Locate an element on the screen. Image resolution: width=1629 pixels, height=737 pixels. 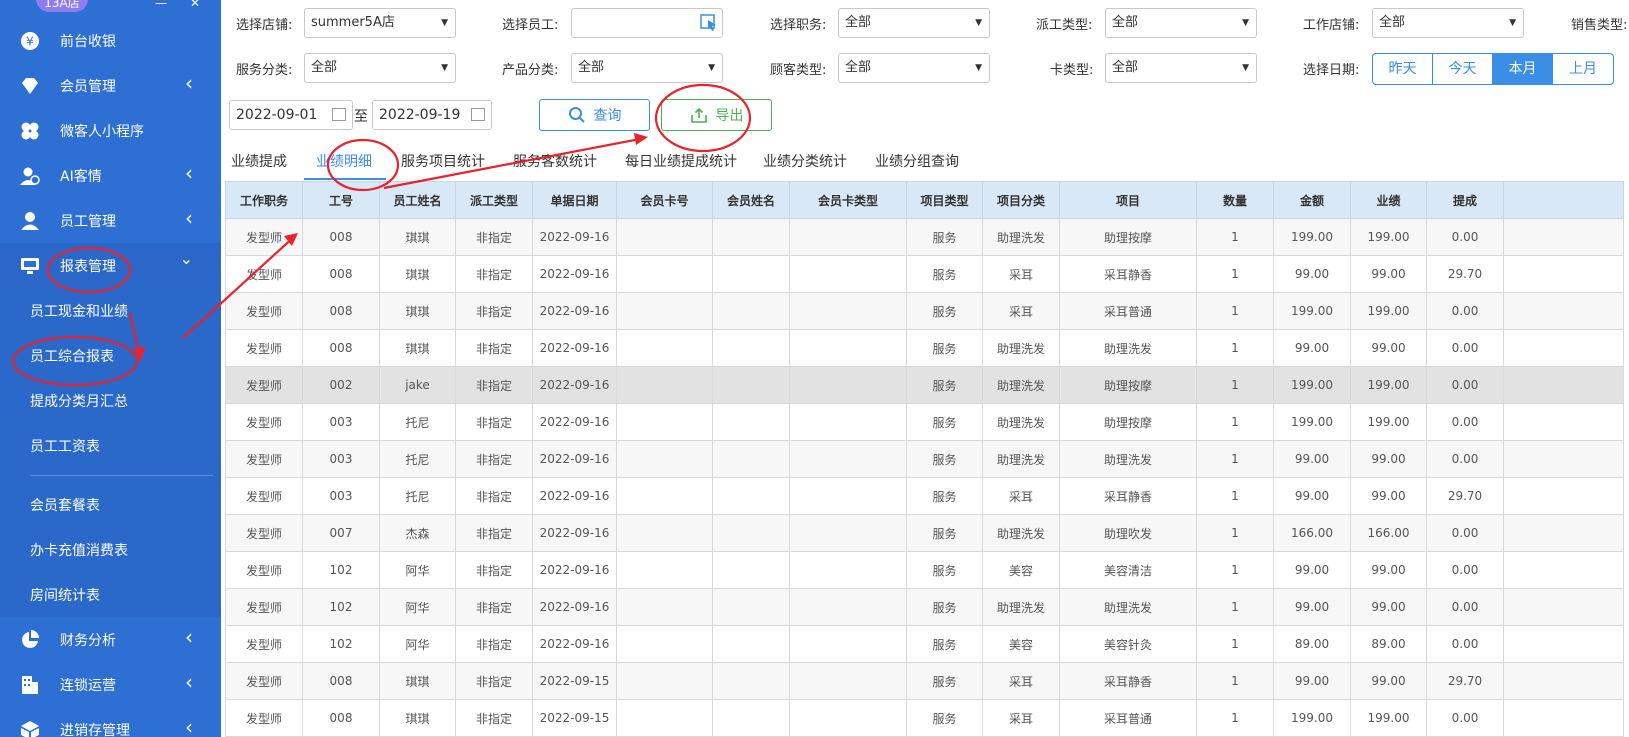
sidebar-item-a0: ¥ 前台收银 is located at coordinates (110, 40).